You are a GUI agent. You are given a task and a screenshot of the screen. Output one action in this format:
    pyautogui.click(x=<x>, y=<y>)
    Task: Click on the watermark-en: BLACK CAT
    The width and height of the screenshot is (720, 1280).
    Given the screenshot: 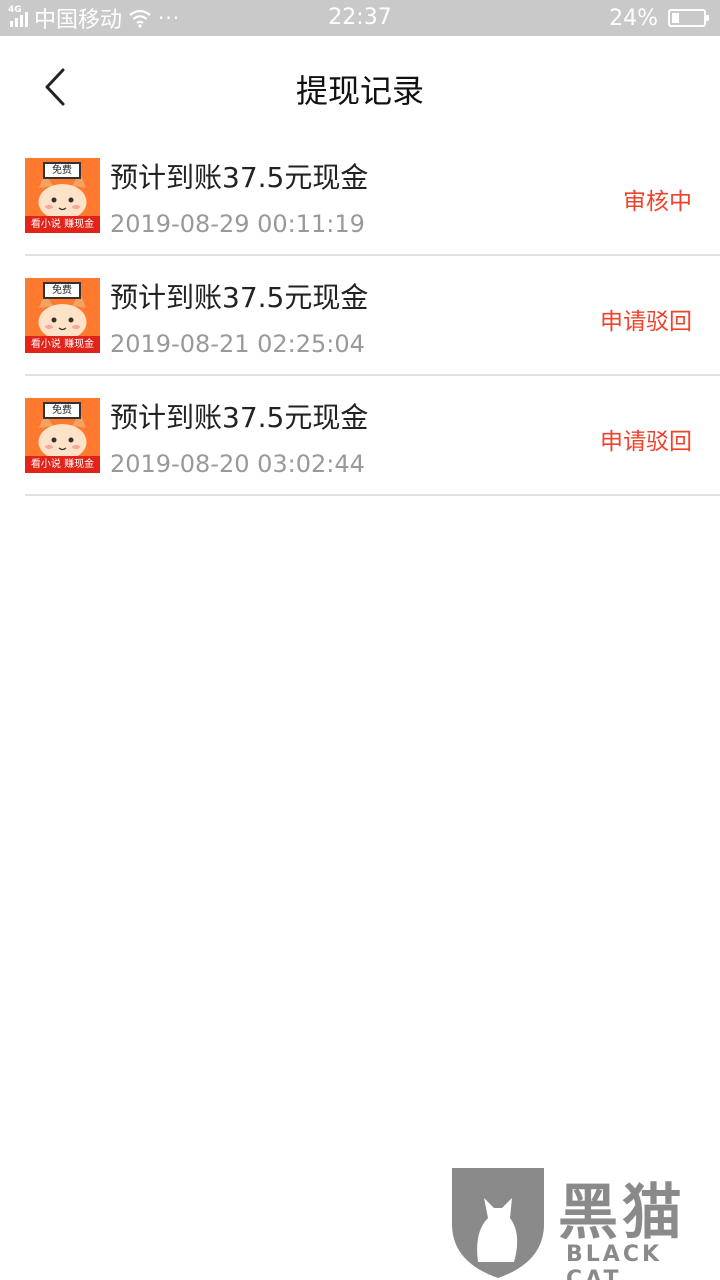 What is the action you would take?
    pyautogui.click(x=614, y=1261)
    